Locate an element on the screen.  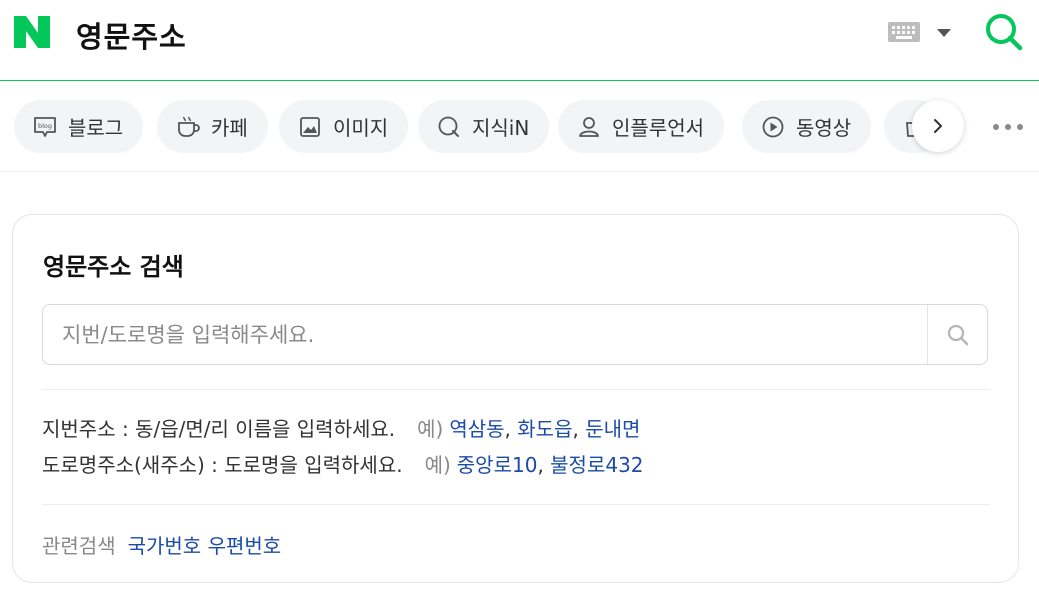
tab-label: 카페 is located at coordinates (229, 128).